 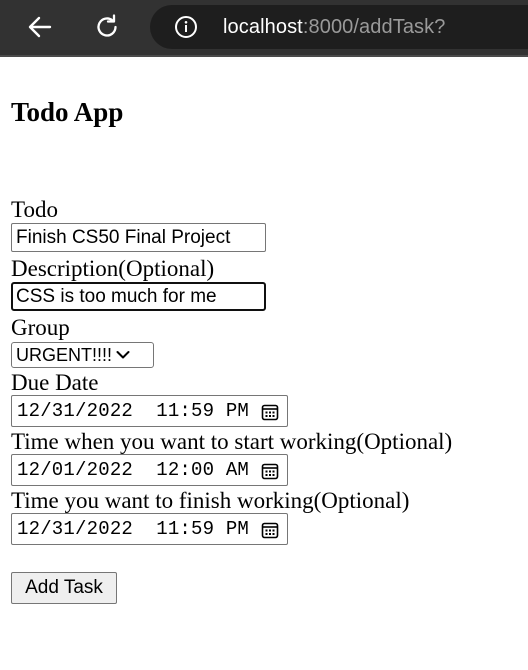 What do you see at coordinates (55, 382) in the screenshot?
I see `due-date-label: Due Date` at bounding box center [55, 382].